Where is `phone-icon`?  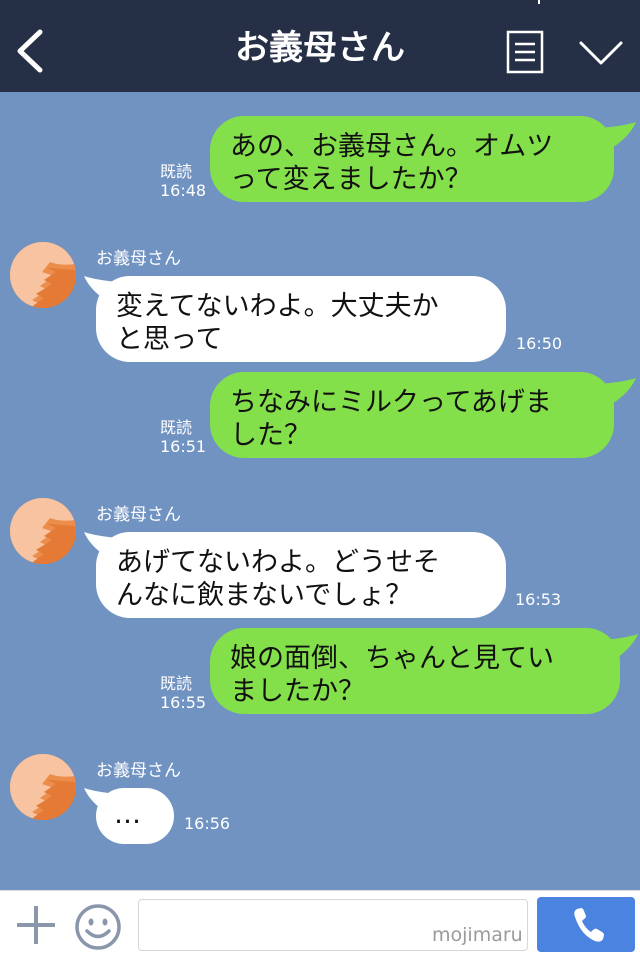
phone-icon is located at coordinates (589, 925).